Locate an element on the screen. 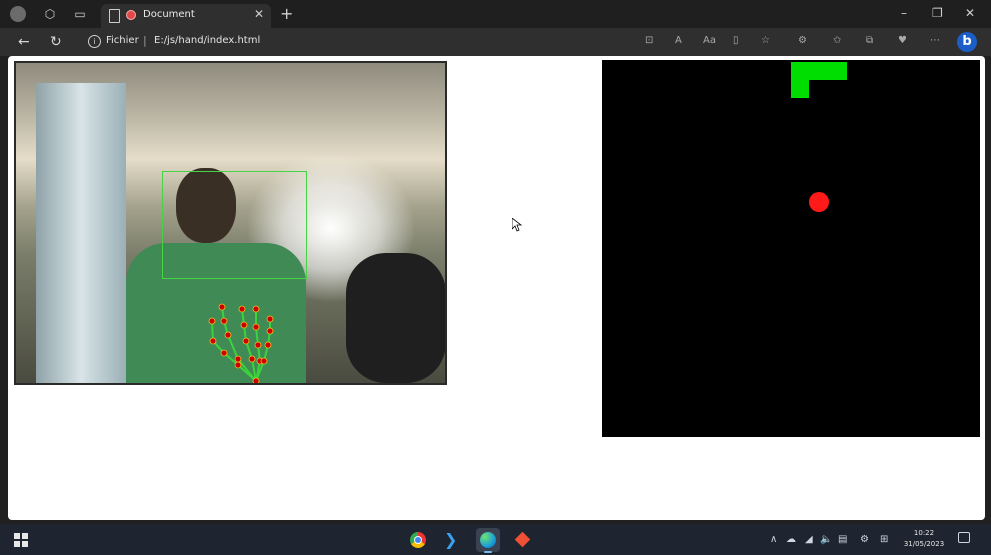 The width and height of the screenshot is (991, 555). url-text: E:/js/hand/index.html is located at coordinates (207, 40).